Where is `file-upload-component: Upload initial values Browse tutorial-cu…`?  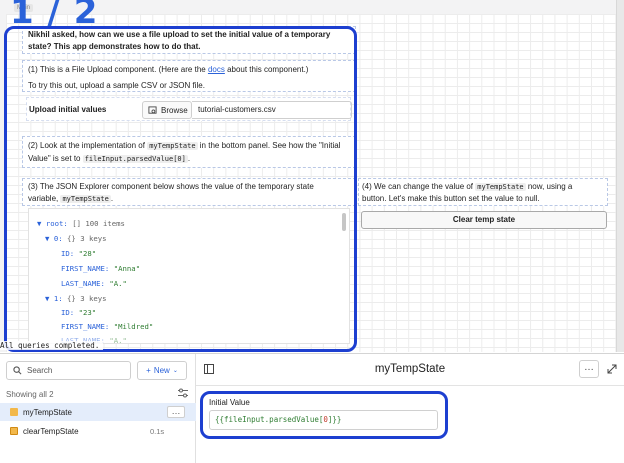 file-upload-component: Upload initial values Browse tutorial-cu… is located at coordinates (189, 109).